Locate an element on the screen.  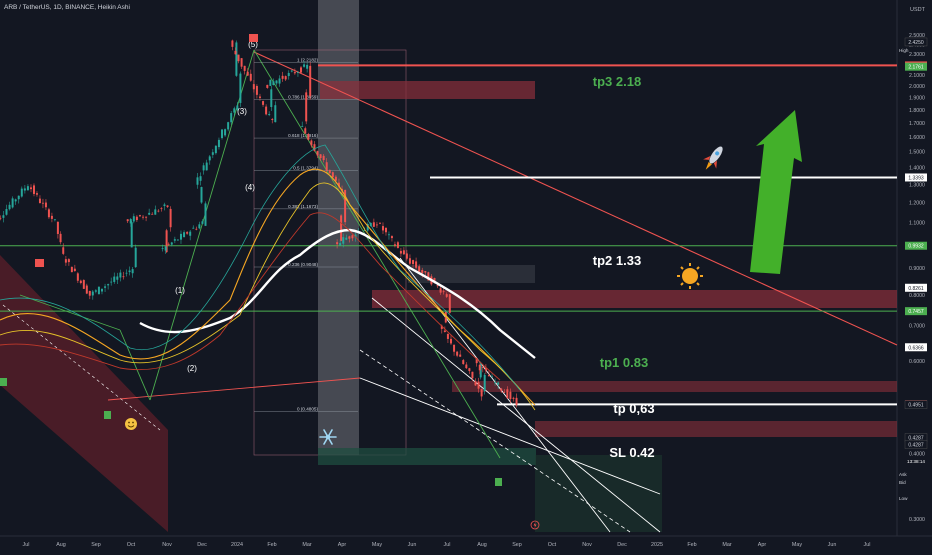
side-label: High is located at coordinates (904, 50).